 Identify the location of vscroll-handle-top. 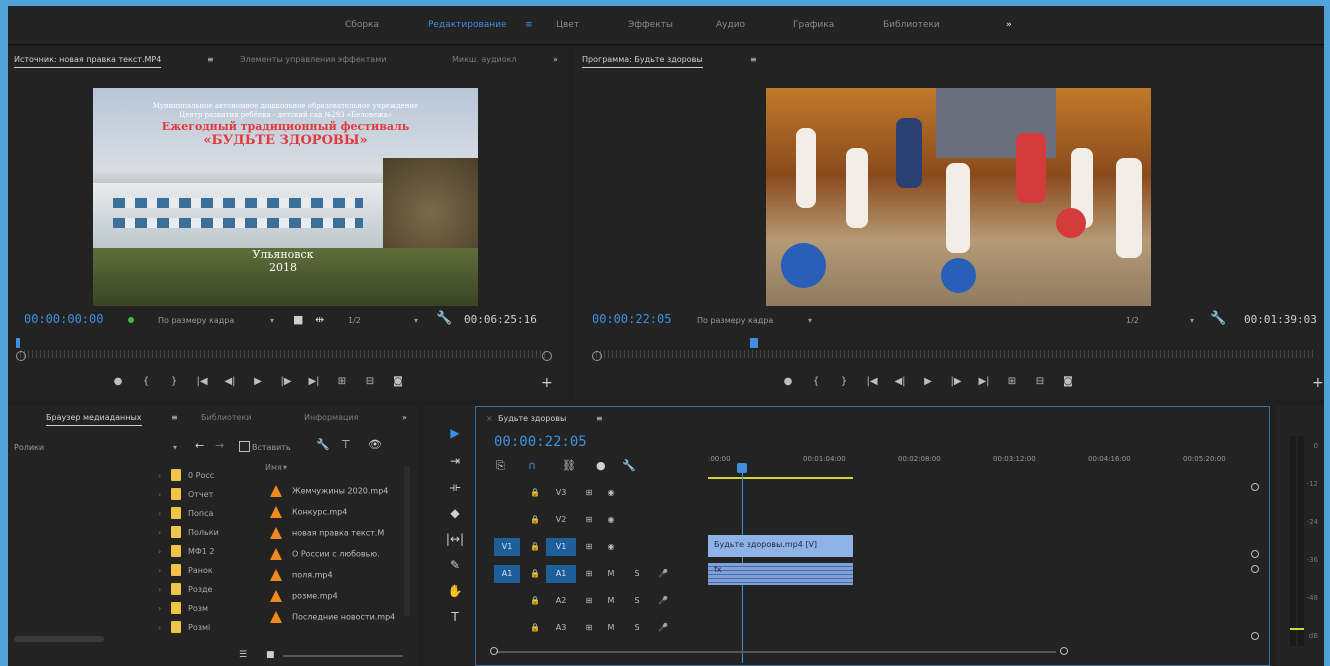
(1255, 487).